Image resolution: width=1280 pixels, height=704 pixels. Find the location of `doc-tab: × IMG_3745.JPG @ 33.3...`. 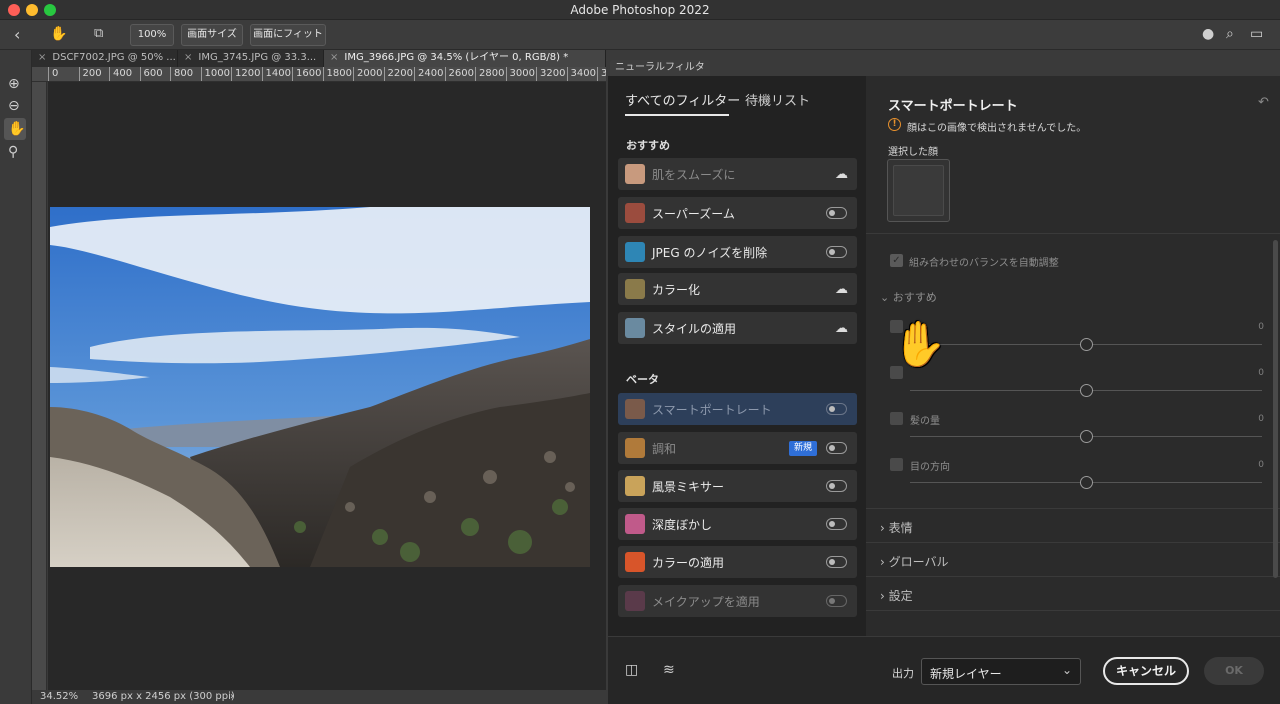

doc-tab: × IMG_3745.JPG @ 33.3... is located at coordinates (251, 58).